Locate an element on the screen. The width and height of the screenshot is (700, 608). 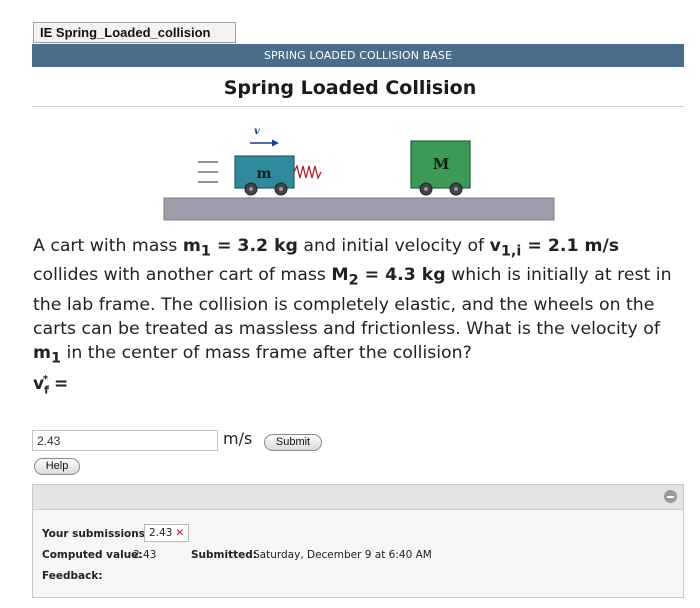
submit-button: Submit is located at coordinates (293, 442).